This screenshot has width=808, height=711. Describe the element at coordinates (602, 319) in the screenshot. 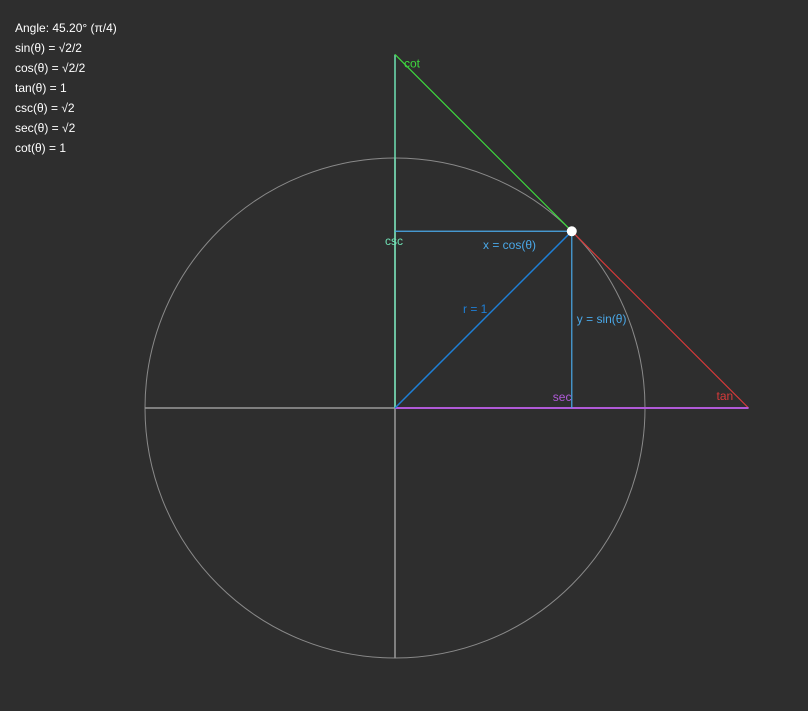

I see `sin-label: y = sin(θ)` at that location.